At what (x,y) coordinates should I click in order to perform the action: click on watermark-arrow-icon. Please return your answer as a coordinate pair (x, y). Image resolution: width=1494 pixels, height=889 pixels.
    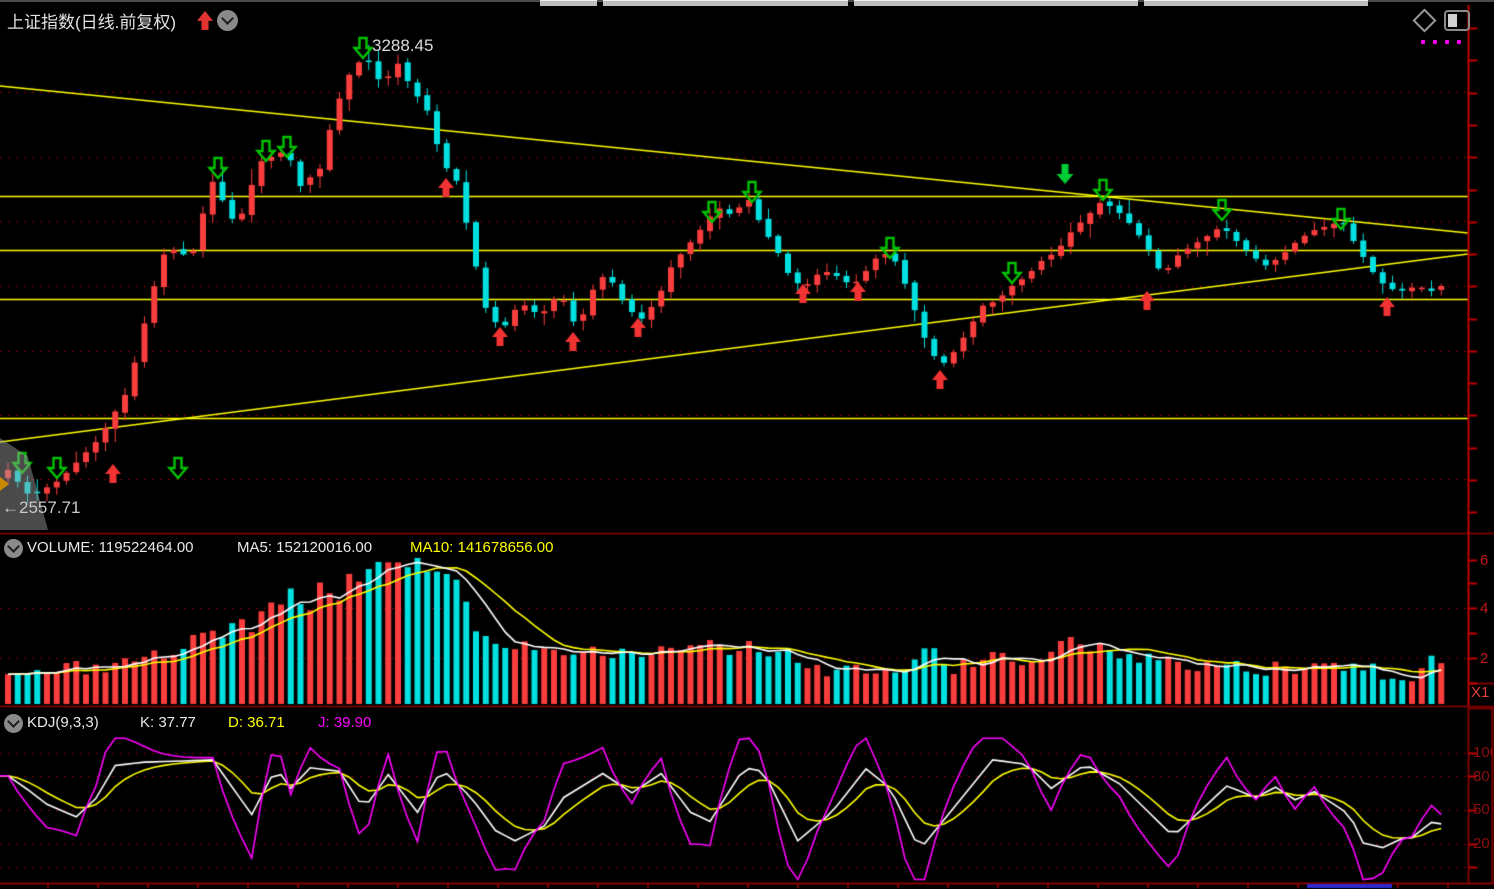
    Looking at the image, I should click on (4, 484).